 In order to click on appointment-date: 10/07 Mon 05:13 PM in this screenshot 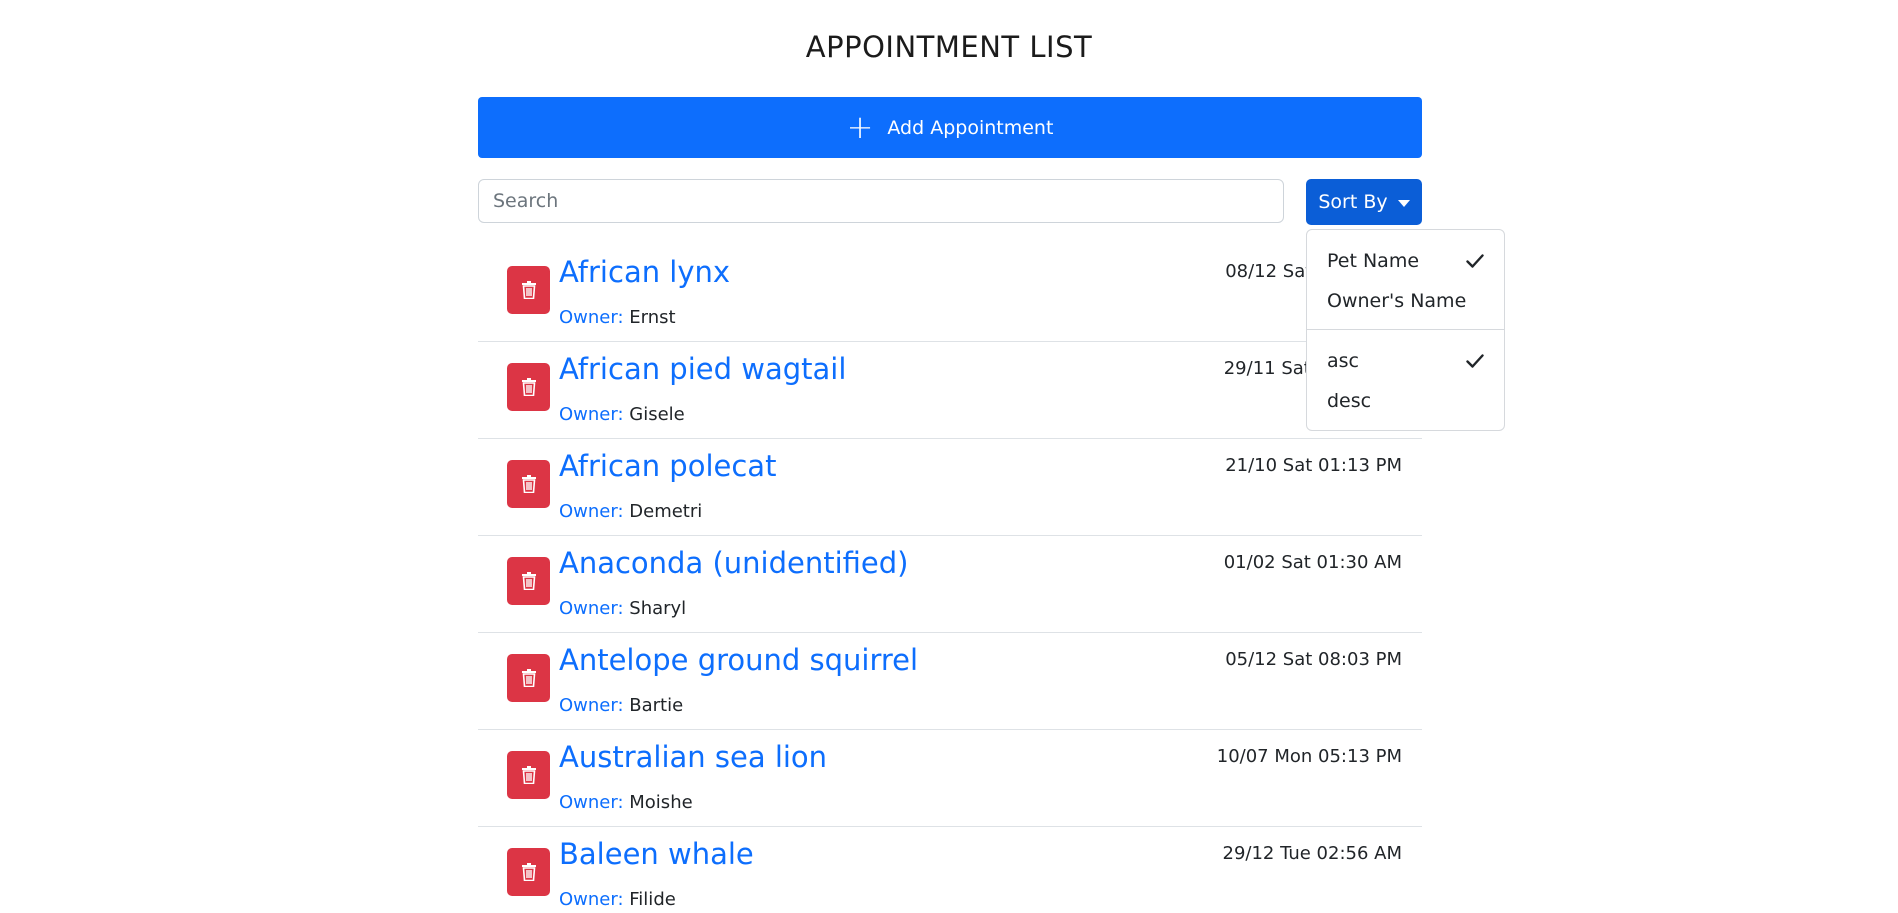, I will do `click(1309, 756)`.